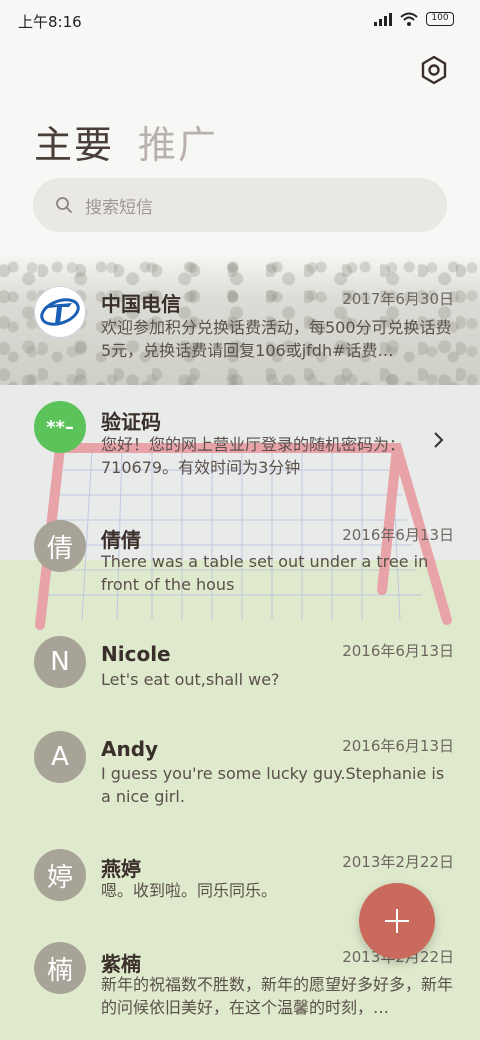  Describe the element at coordinates (60, 875) in the screenshot. I see `avatar: 婷` at that location.